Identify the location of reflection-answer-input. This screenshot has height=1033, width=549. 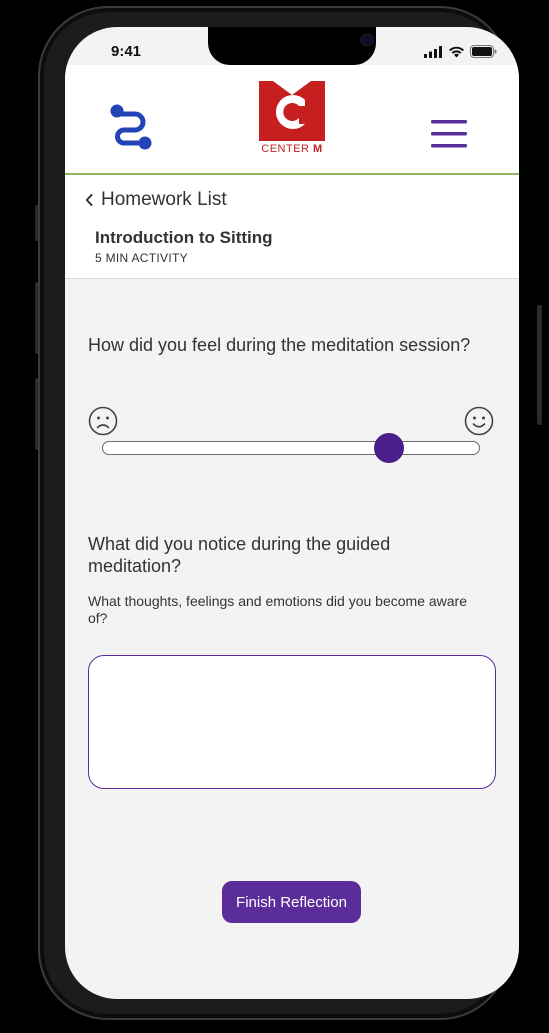
(292, 722).